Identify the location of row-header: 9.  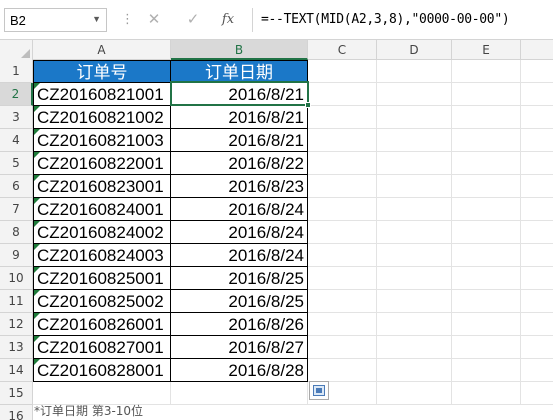
(16, 255).